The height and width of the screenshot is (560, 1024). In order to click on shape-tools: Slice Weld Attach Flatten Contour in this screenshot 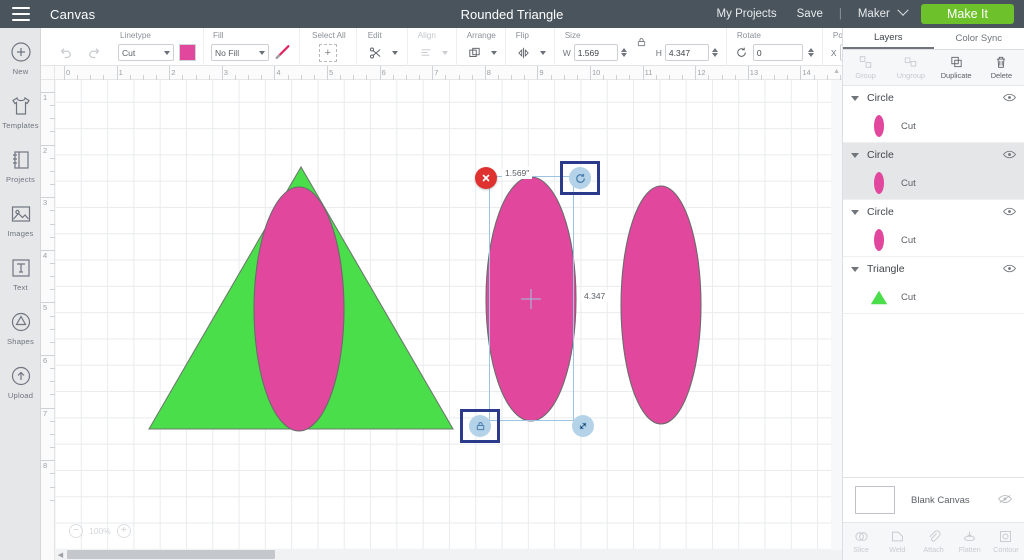, I will do `click(933, 541)`.